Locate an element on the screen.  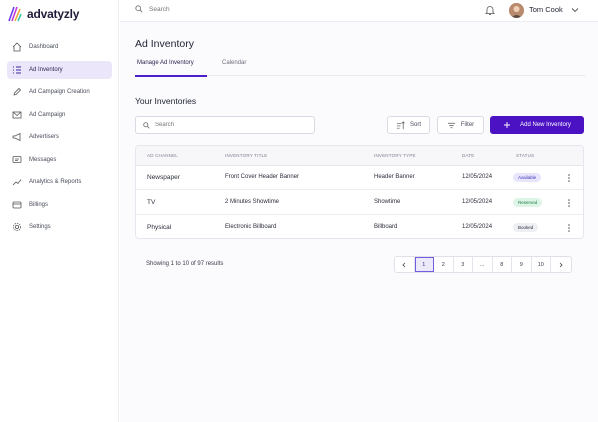
gear-icon is located at coordinates (17, 227).